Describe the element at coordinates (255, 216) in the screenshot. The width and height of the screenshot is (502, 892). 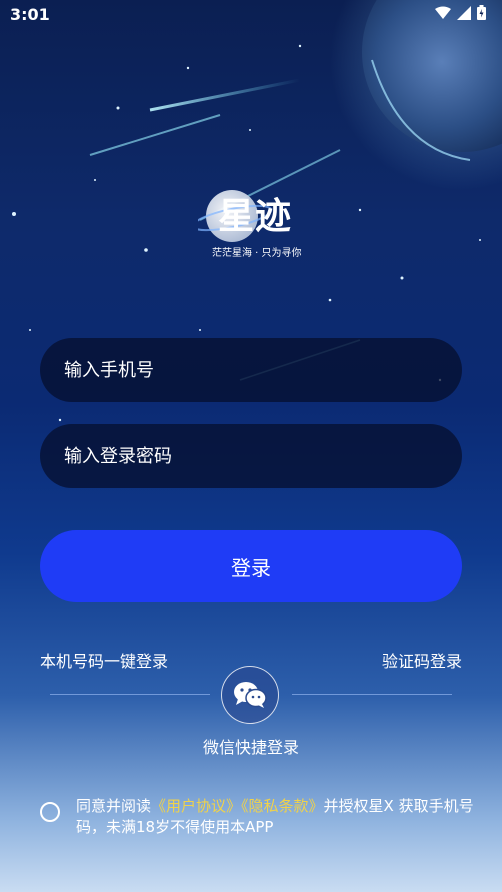
I see `logo-title: 星迹` at that location.